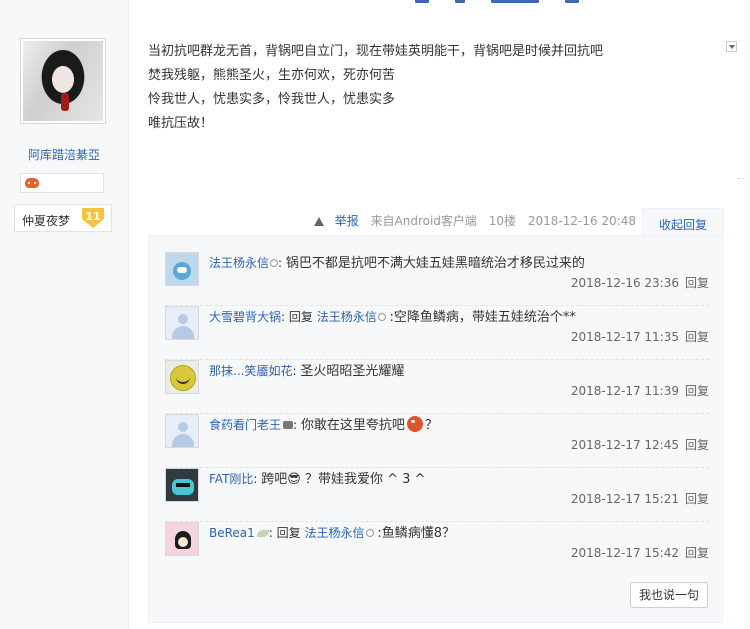 This screenshot has height=629, width=750. I want to click on post-line: 怜我世人，忧患实多，怜我世人，忧患实多, so click(272, 99).